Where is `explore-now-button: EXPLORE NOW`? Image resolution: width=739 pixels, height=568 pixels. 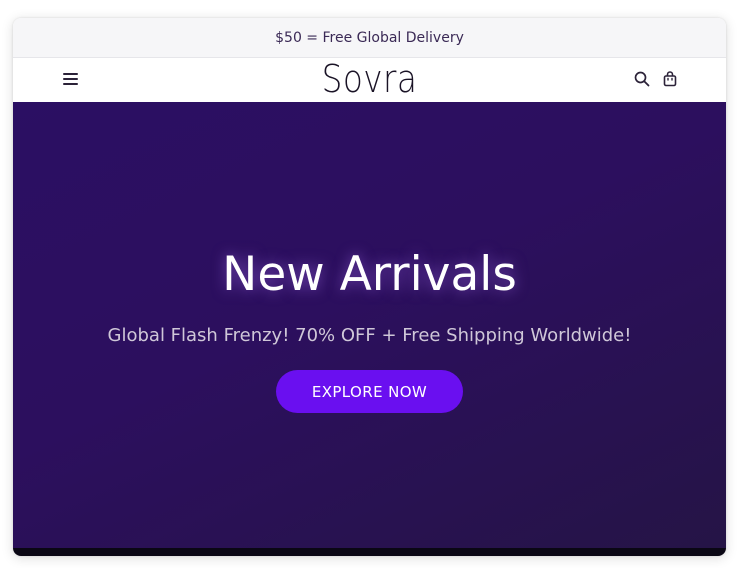
explore-now-button: EXPLORE NOW is located at coordinates (369, 391).